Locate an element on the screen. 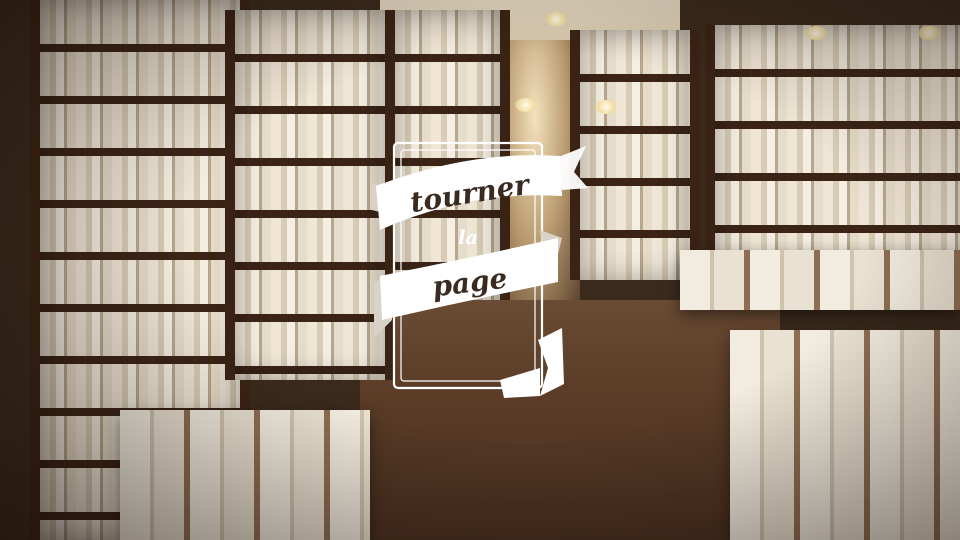 The height and width of the screenshot is (540, 960). tourner-la-page-logo: tourner la page is located at coordinates (480, 269).